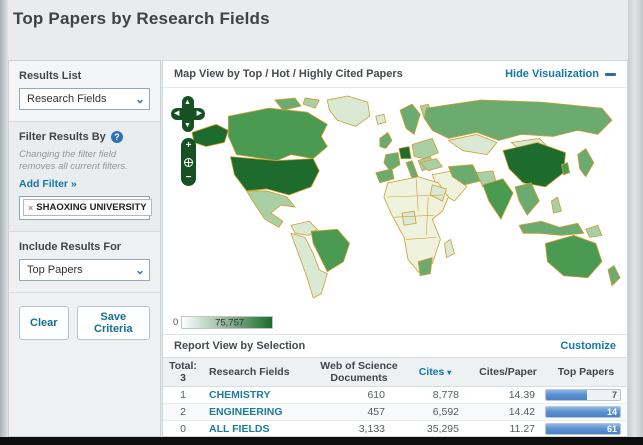 The image size is (643, 445). I want to click on report-header: Report View by Selection Customize, so click(395, 345).